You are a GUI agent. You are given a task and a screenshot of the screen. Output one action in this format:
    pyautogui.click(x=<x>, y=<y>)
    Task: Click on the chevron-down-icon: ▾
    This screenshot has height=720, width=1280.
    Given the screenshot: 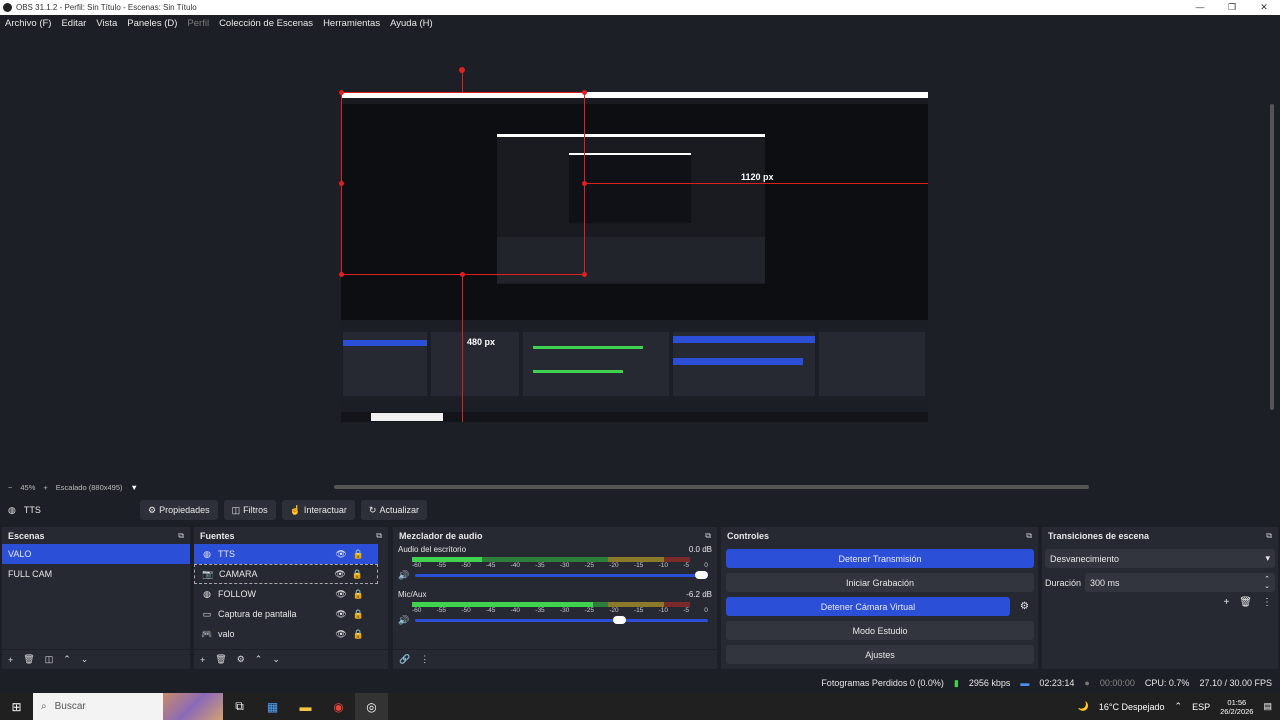 What is the action you would take?
    pyautogui.click(x=1267, y=558)
    